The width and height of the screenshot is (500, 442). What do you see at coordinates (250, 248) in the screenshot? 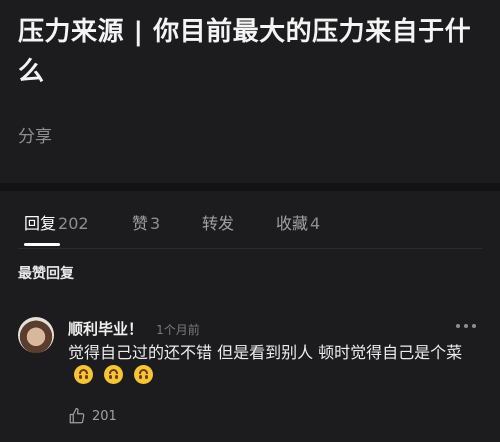
I see `tabs-divider` at bounding box center [250, 248].